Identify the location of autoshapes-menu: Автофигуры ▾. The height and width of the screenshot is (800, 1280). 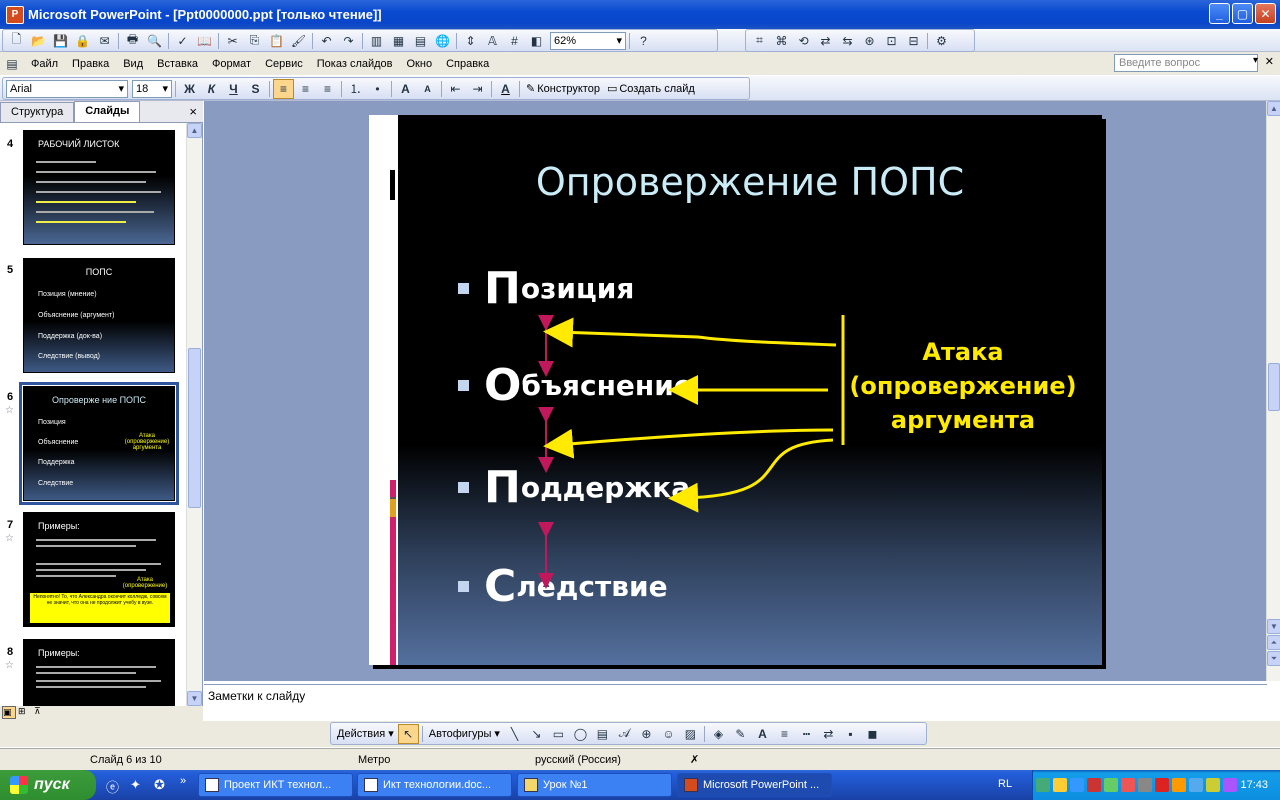
(464, 733).